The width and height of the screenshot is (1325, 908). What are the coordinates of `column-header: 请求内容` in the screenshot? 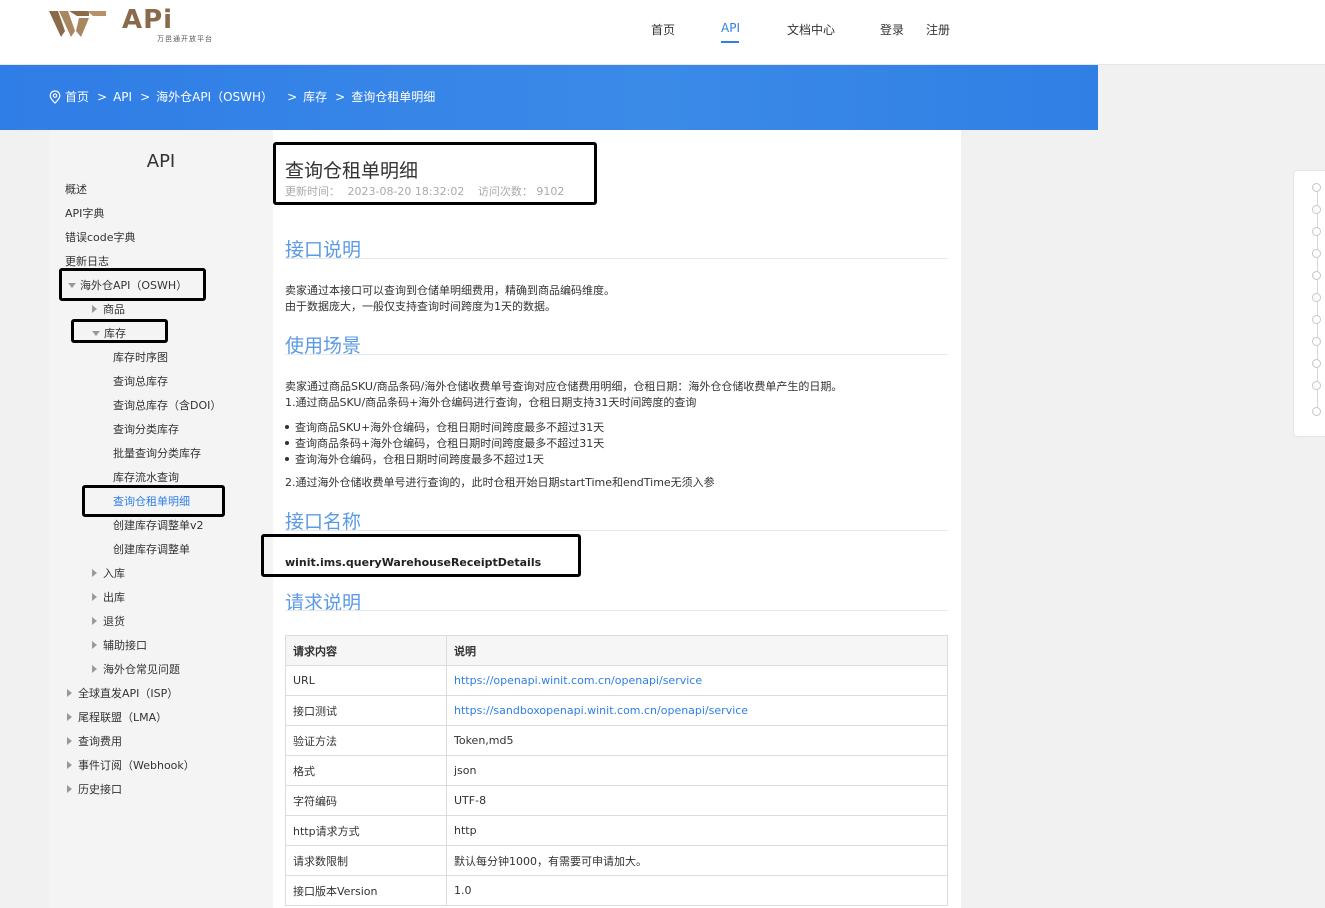 It's located at (366, 650).